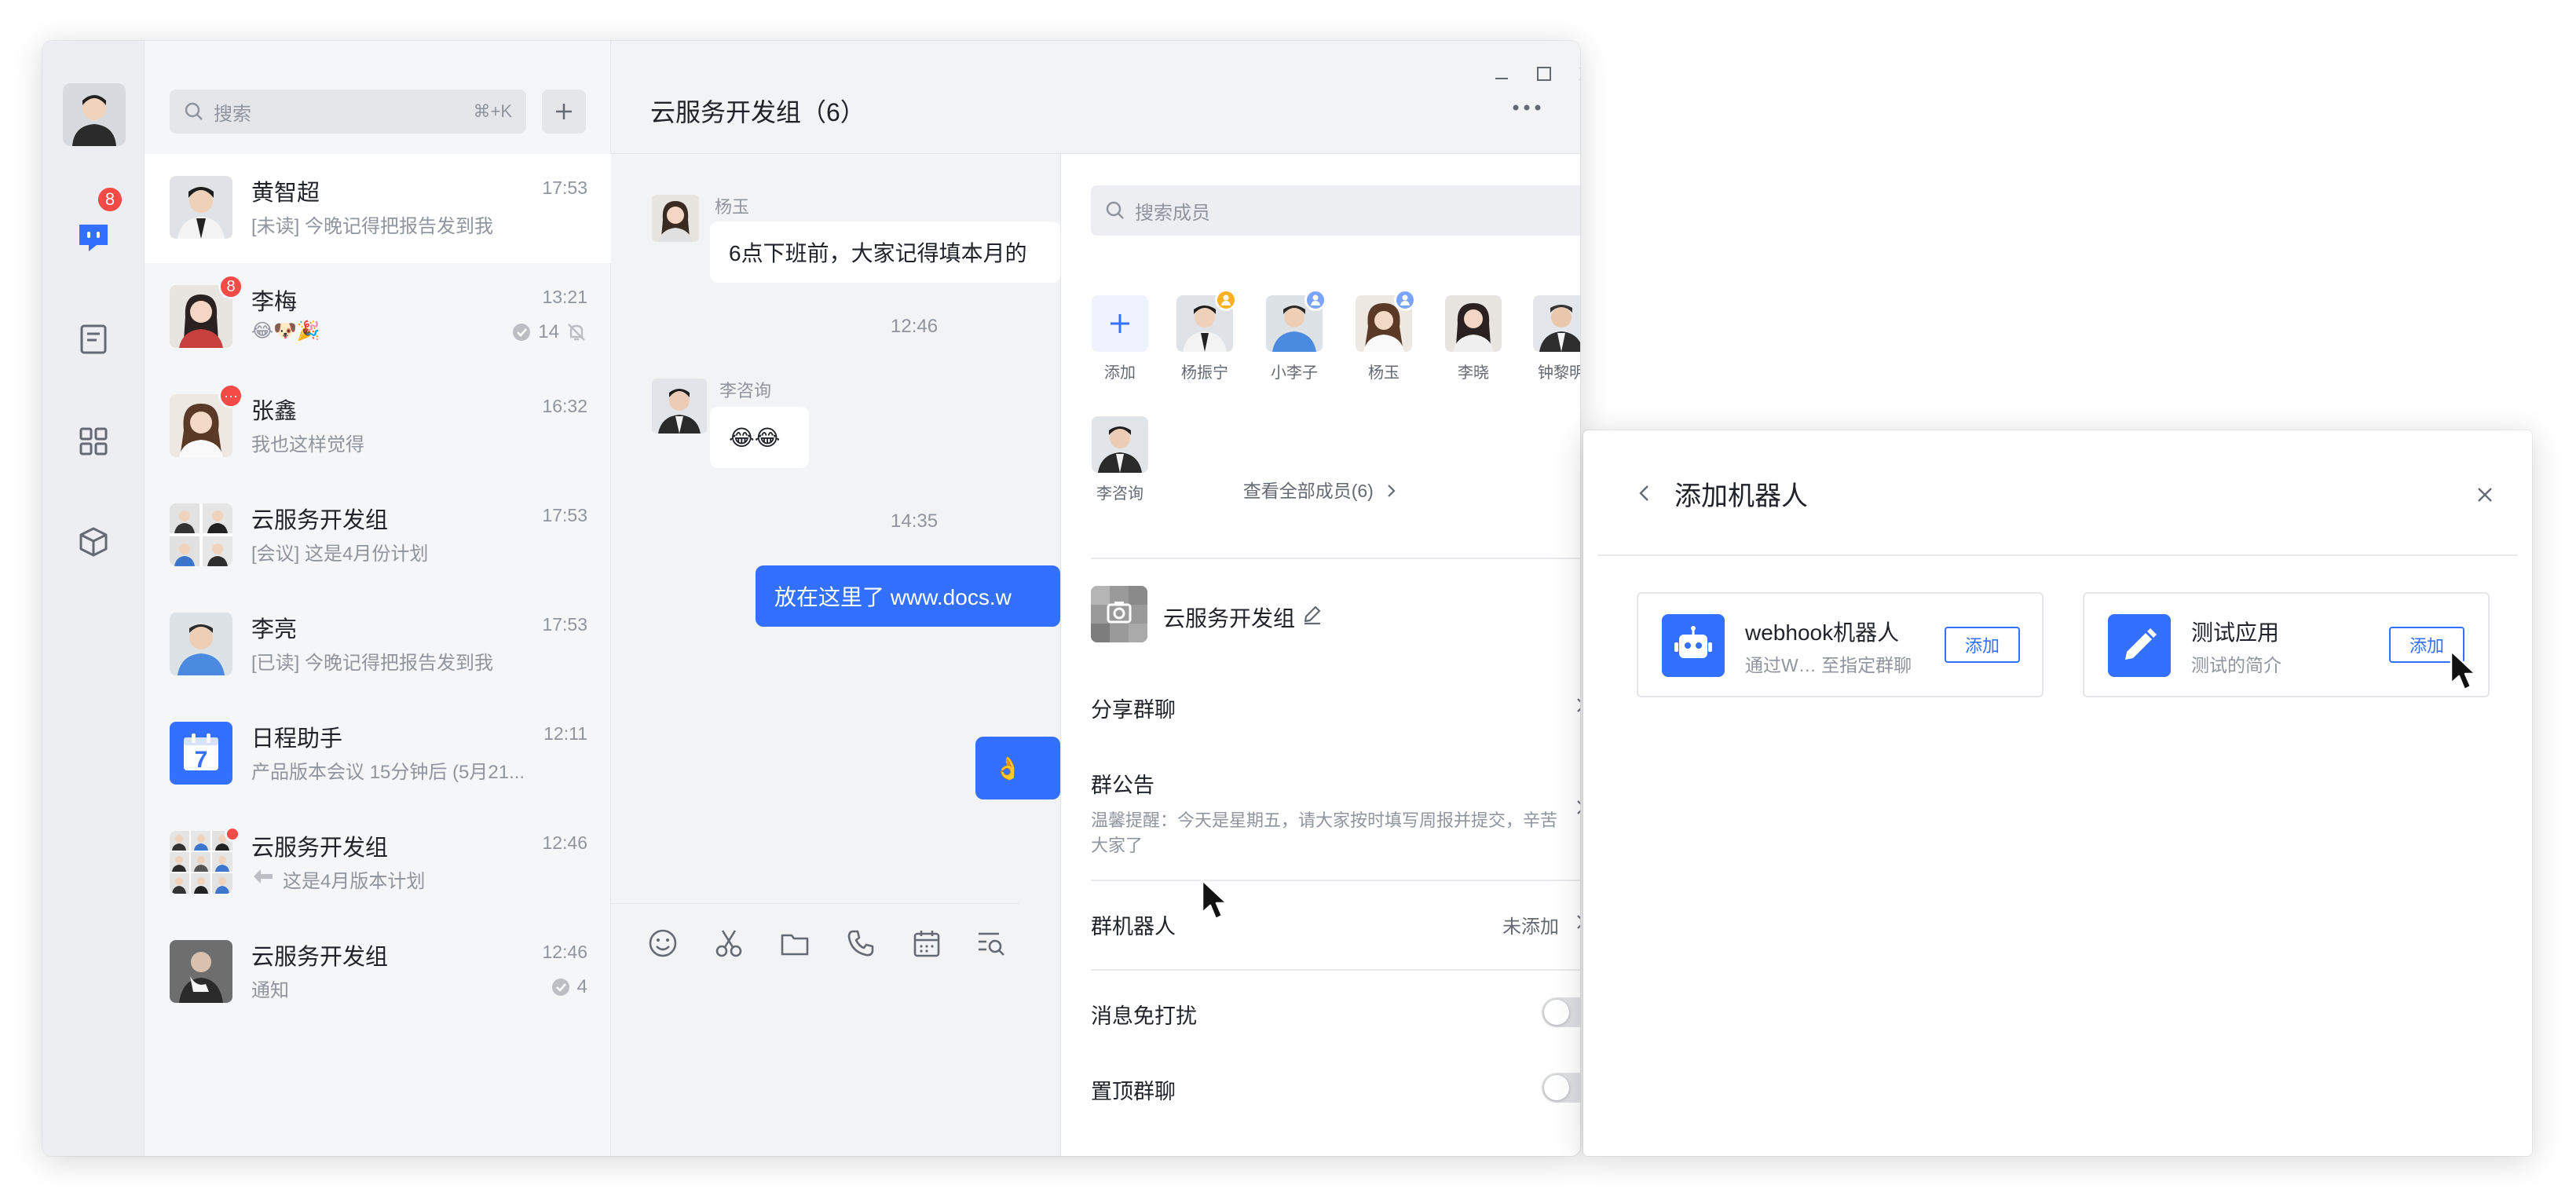 Image resolution: width=2576 pixels, height=1200 pixels. What do you see at coordinates (1336, 559) in the screenshot?
I see `divider` at bounding box center [1336, 559].